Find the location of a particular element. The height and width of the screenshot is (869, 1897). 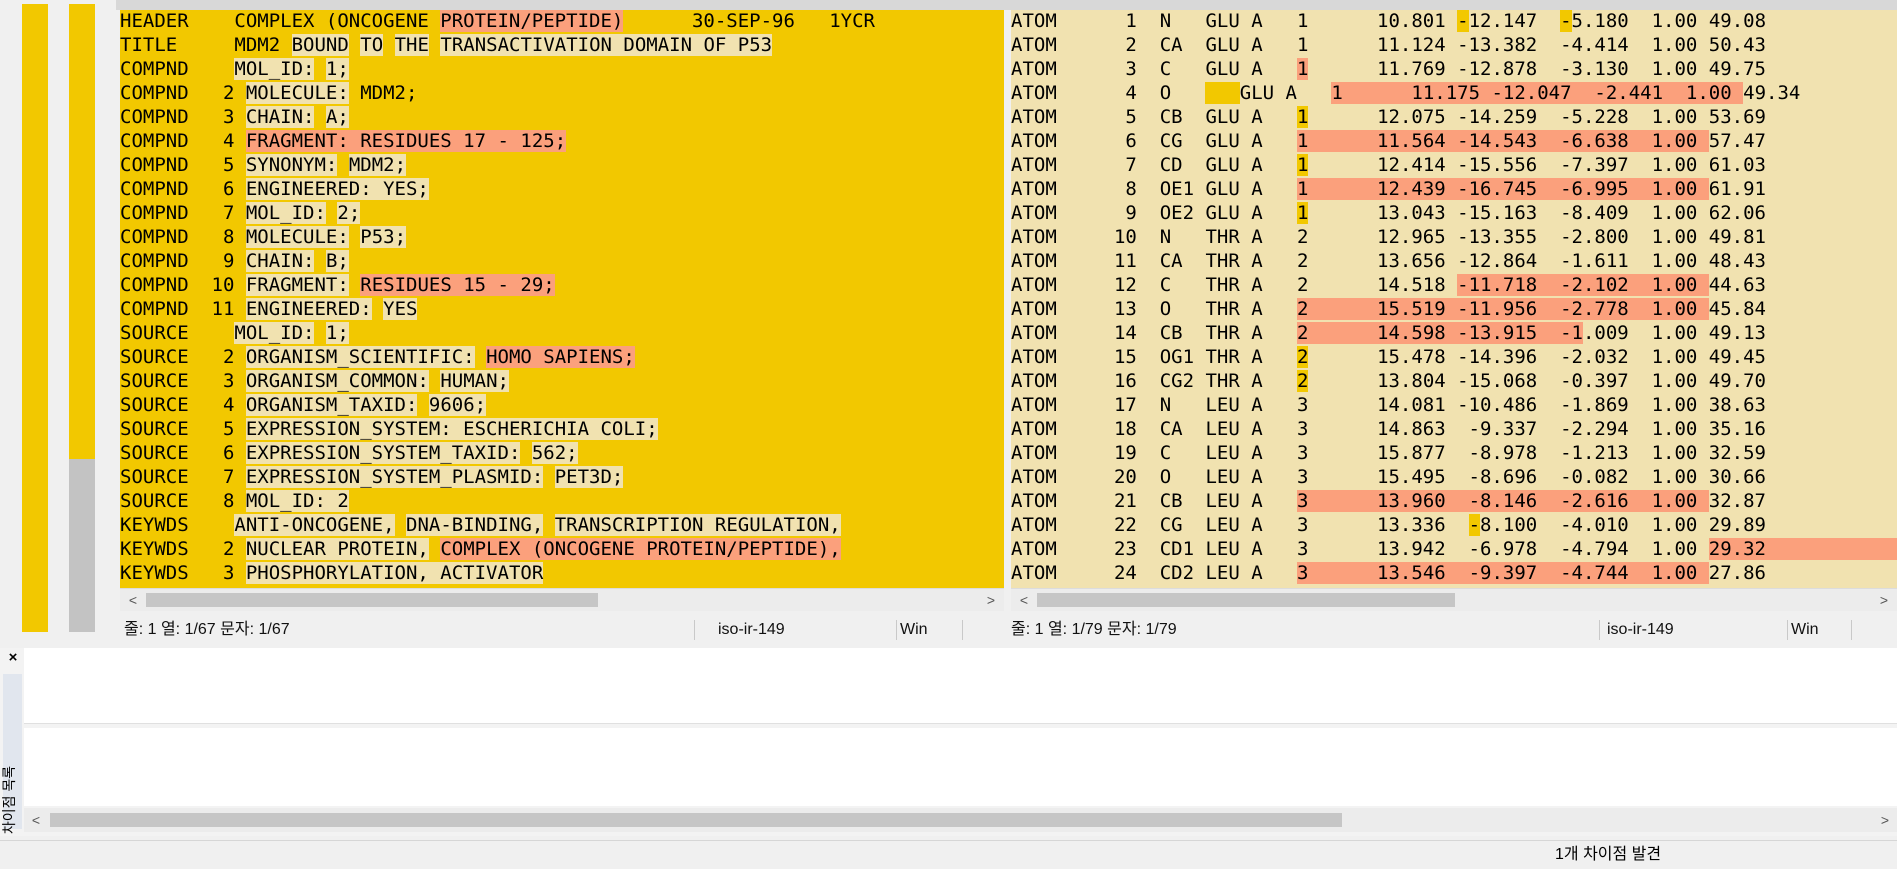

right-eol: Win is located at coordinates (1805, 630).